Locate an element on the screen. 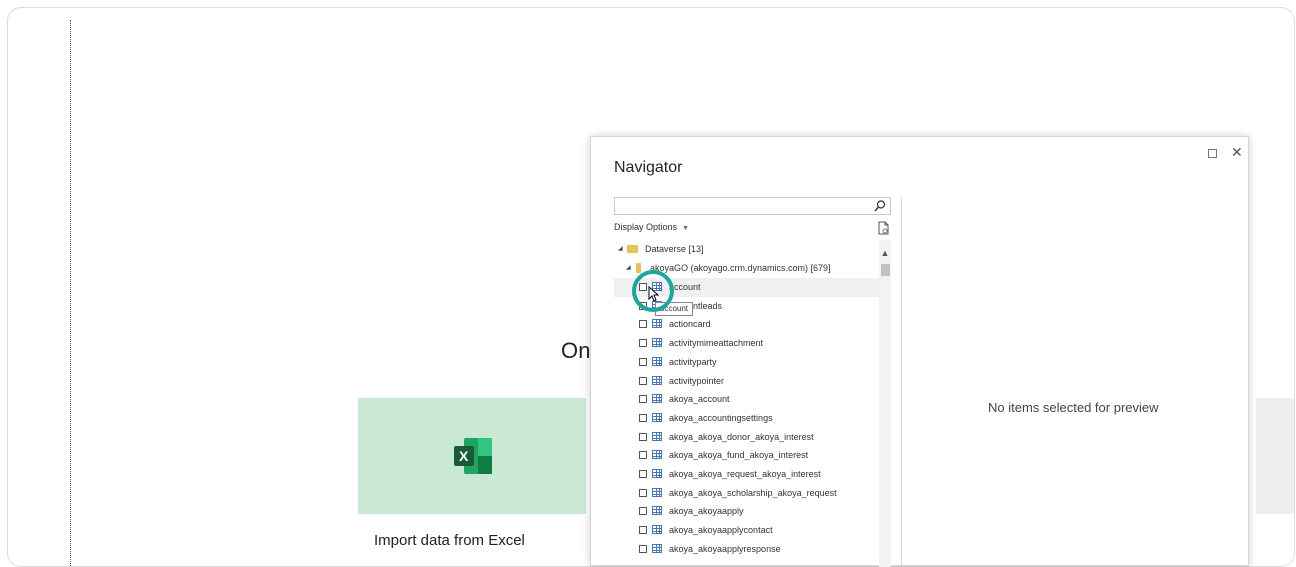 This screenshot has width=1296, height=567. table-row: akoya_akoyaapplyresponse is located at coordinates (747, 549).